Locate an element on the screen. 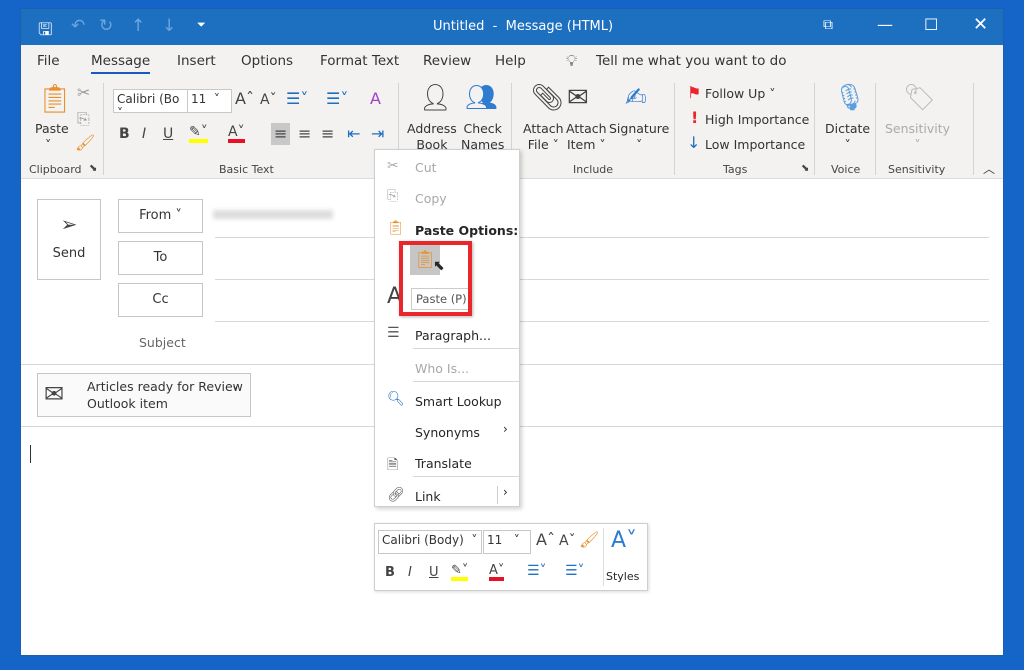 This screenshot has height=670, width=1024. font-name-select: Calibri (Bo ˅ is located at coordinates (150, 104).